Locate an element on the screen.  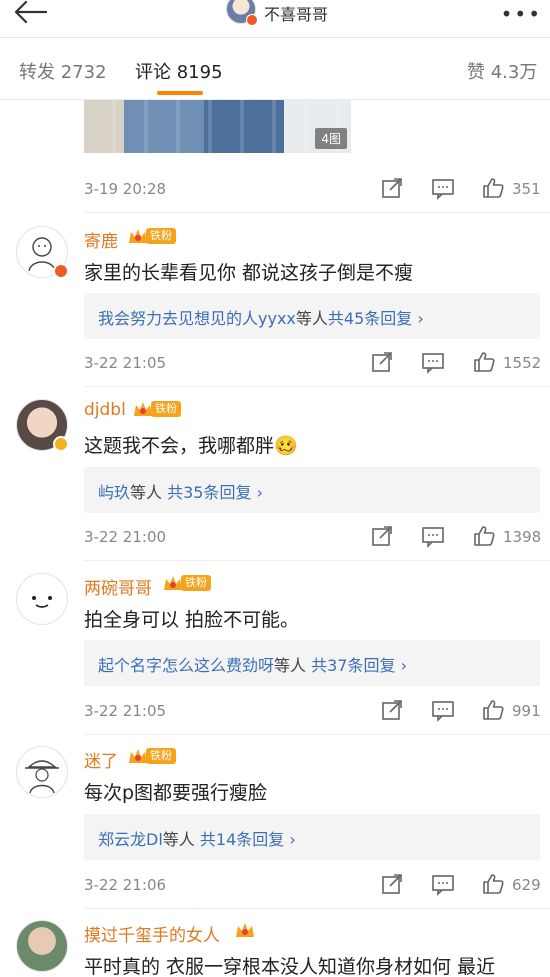
crown-icon is located at coordinates (245, 930).